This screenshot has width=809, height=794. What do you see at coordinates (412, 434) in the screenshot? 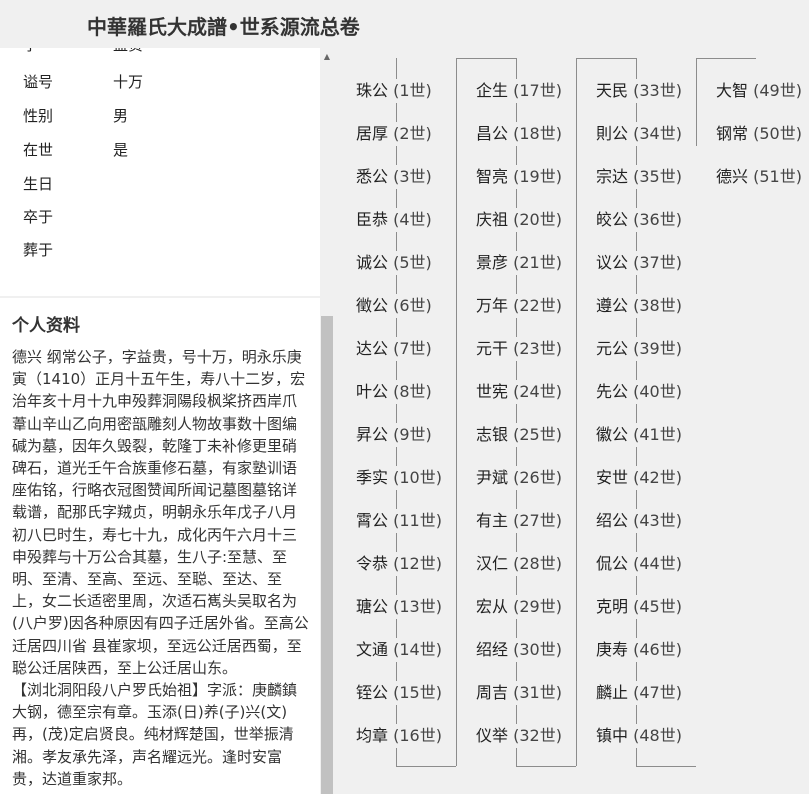
I see `member-generation: (9世)` at bounding box center [412, 434].